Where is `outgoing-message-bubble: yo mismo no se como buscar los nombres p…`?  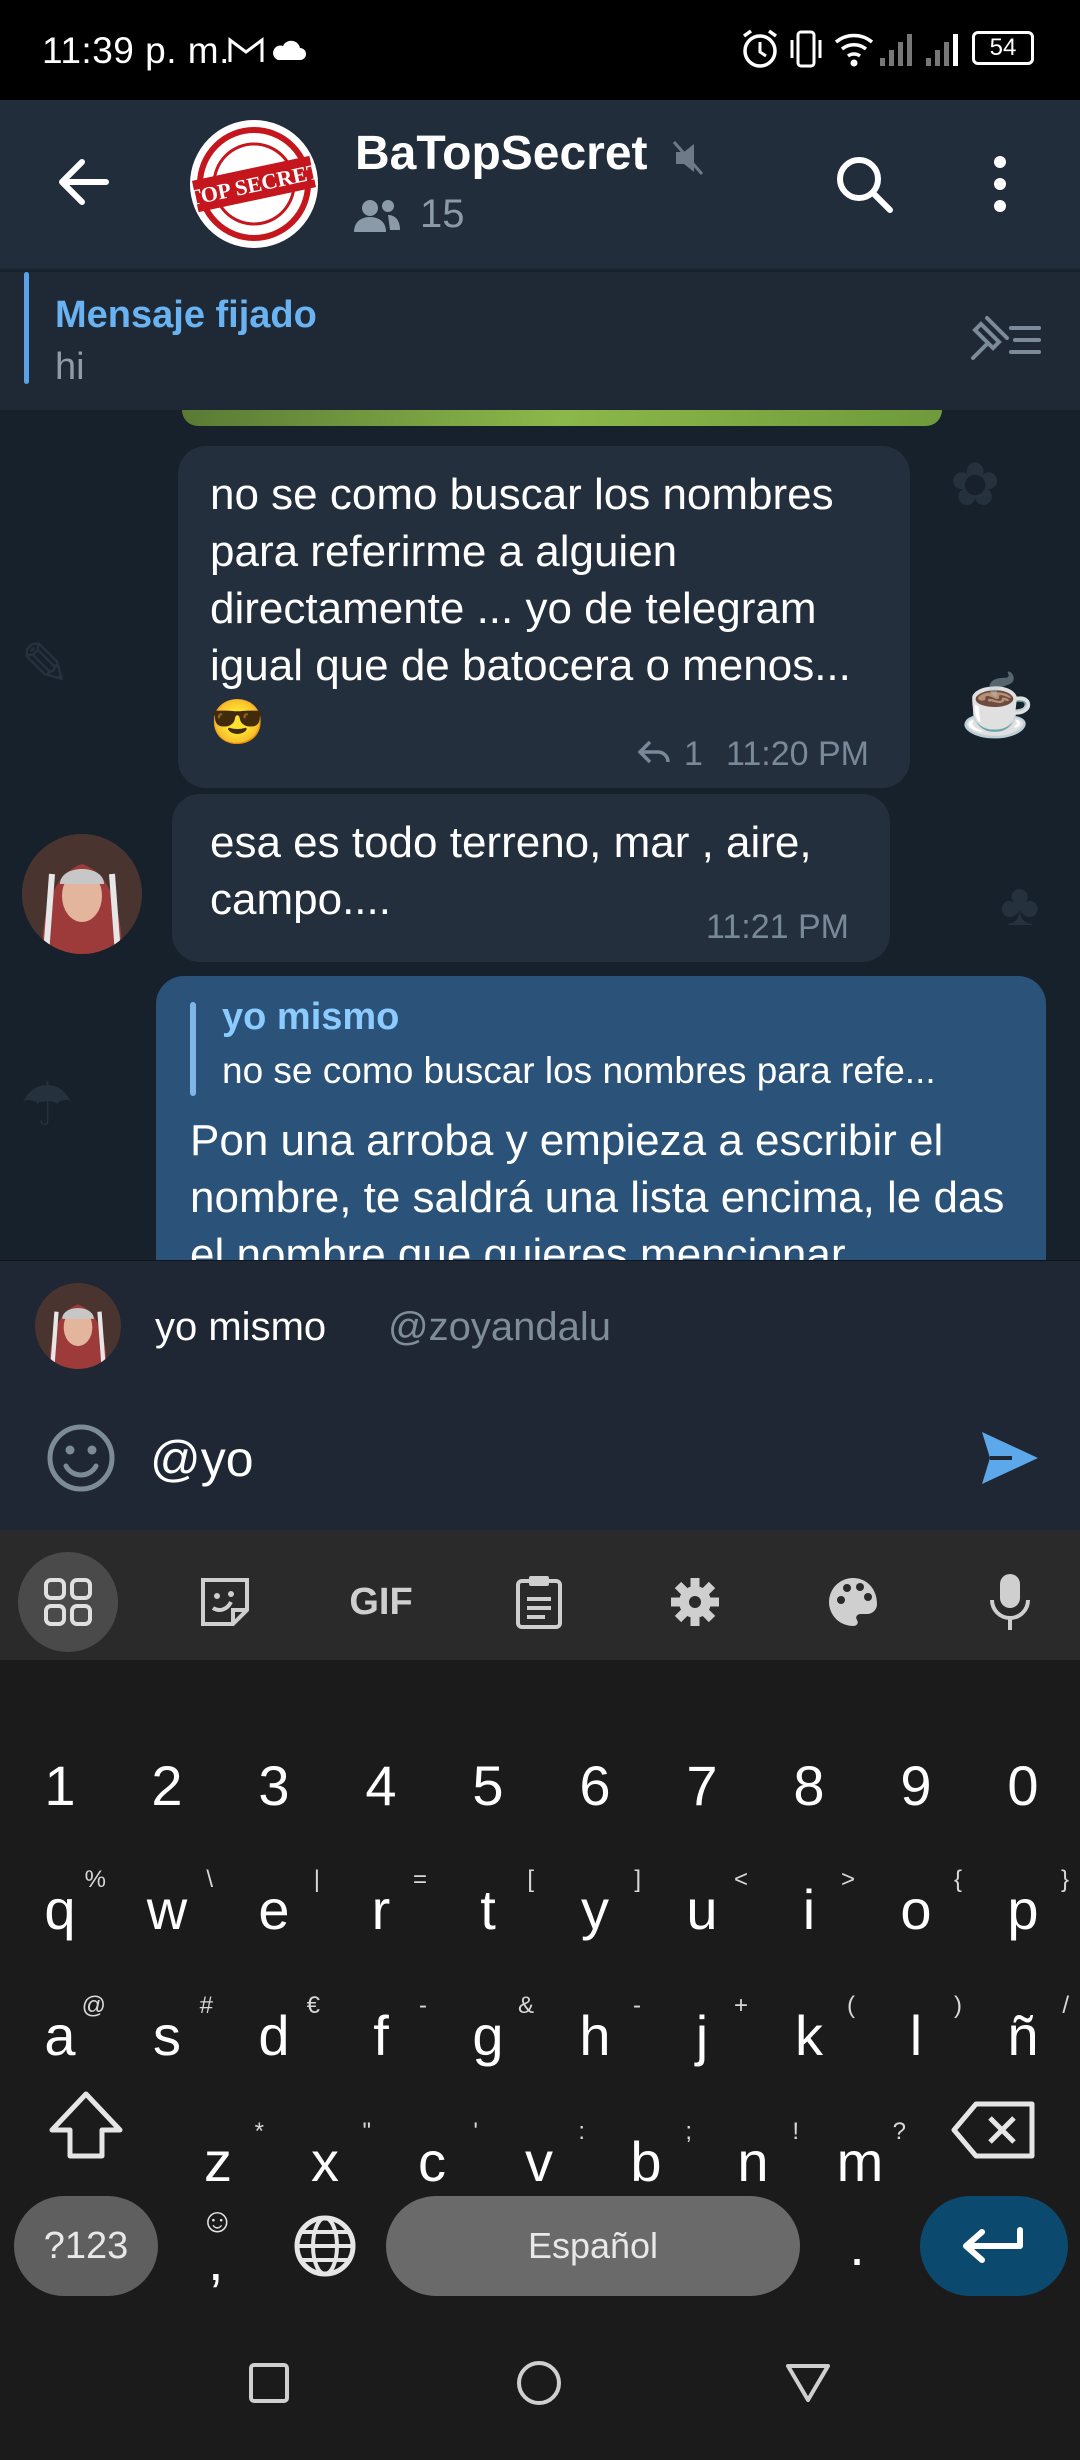
outgoing-message-bubble: yo mismo no se como buscar los nombres p… is located at coordinates (601, 1118).